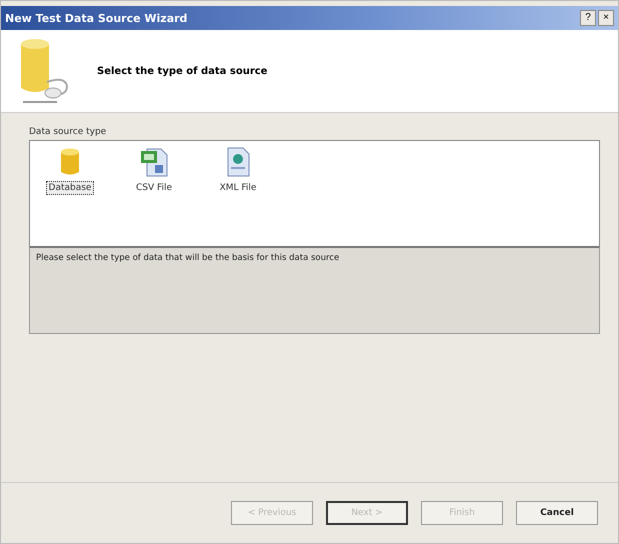 This screenshot has width=619, height=544. Describe the element at coordinates (606, 18) in the screenshot. I see `close-button: ×` at that location.